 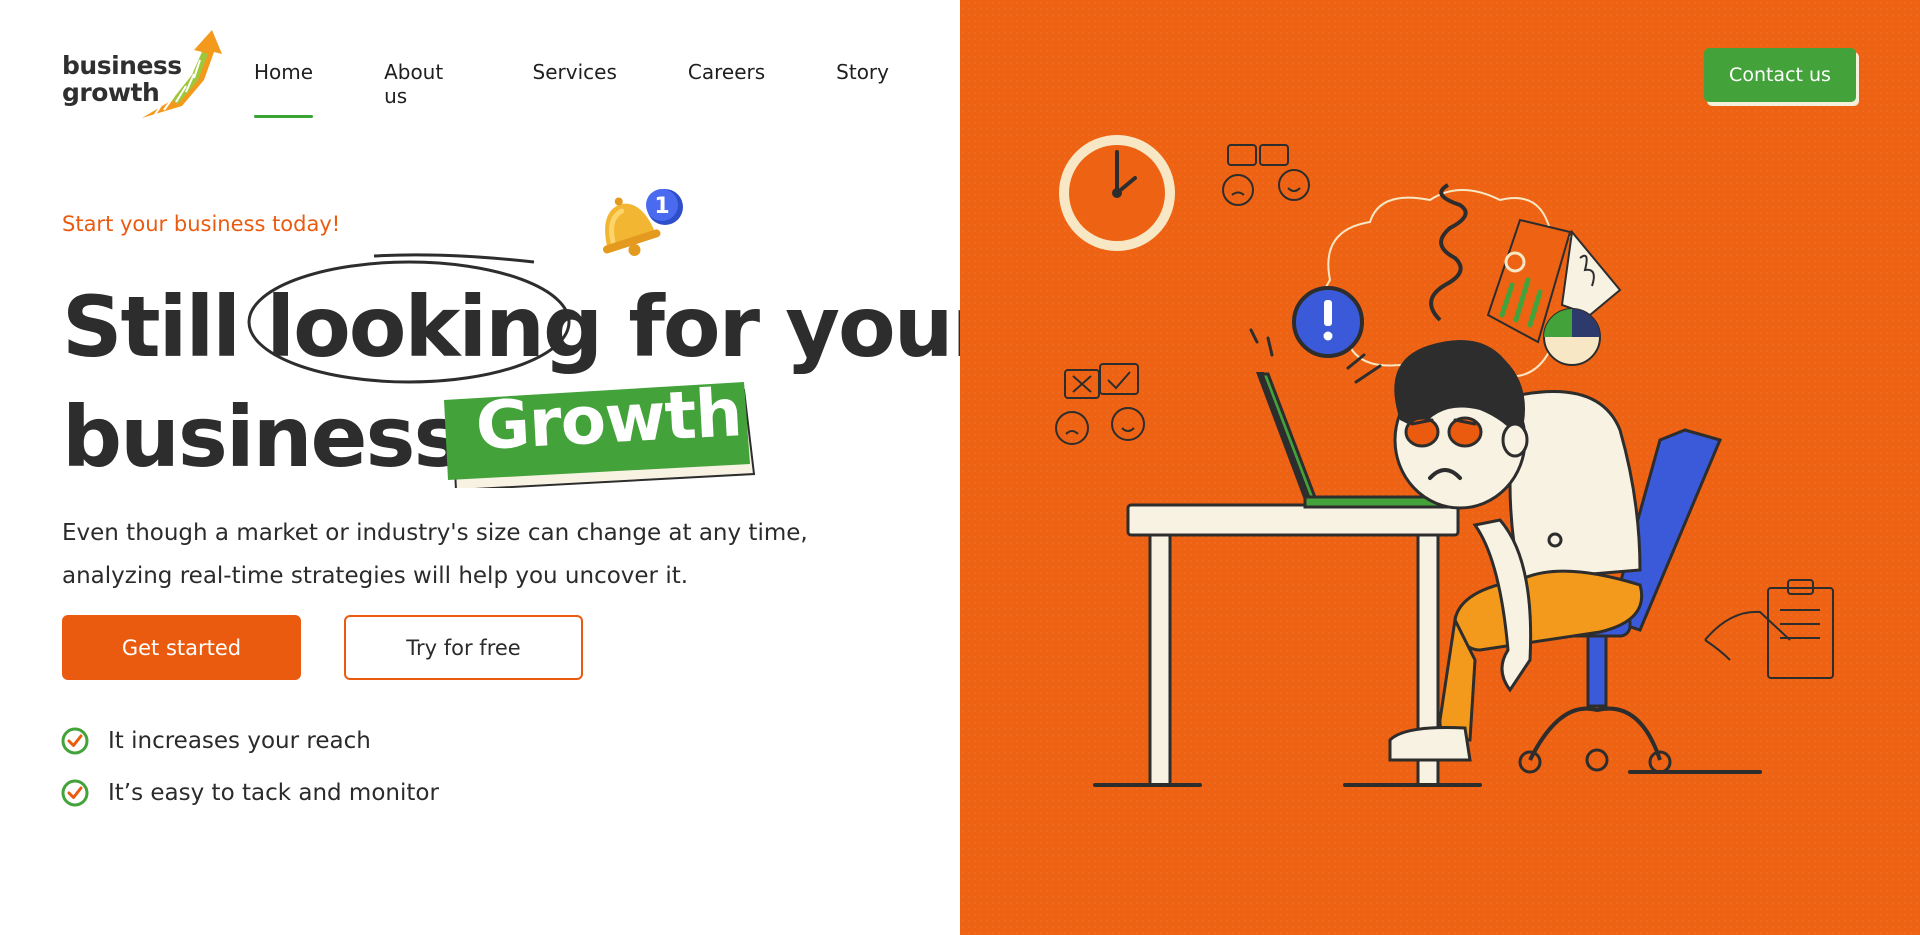 I want to click on feature-label: It’s easy to tack and monitor, so click(x=273, y=793).